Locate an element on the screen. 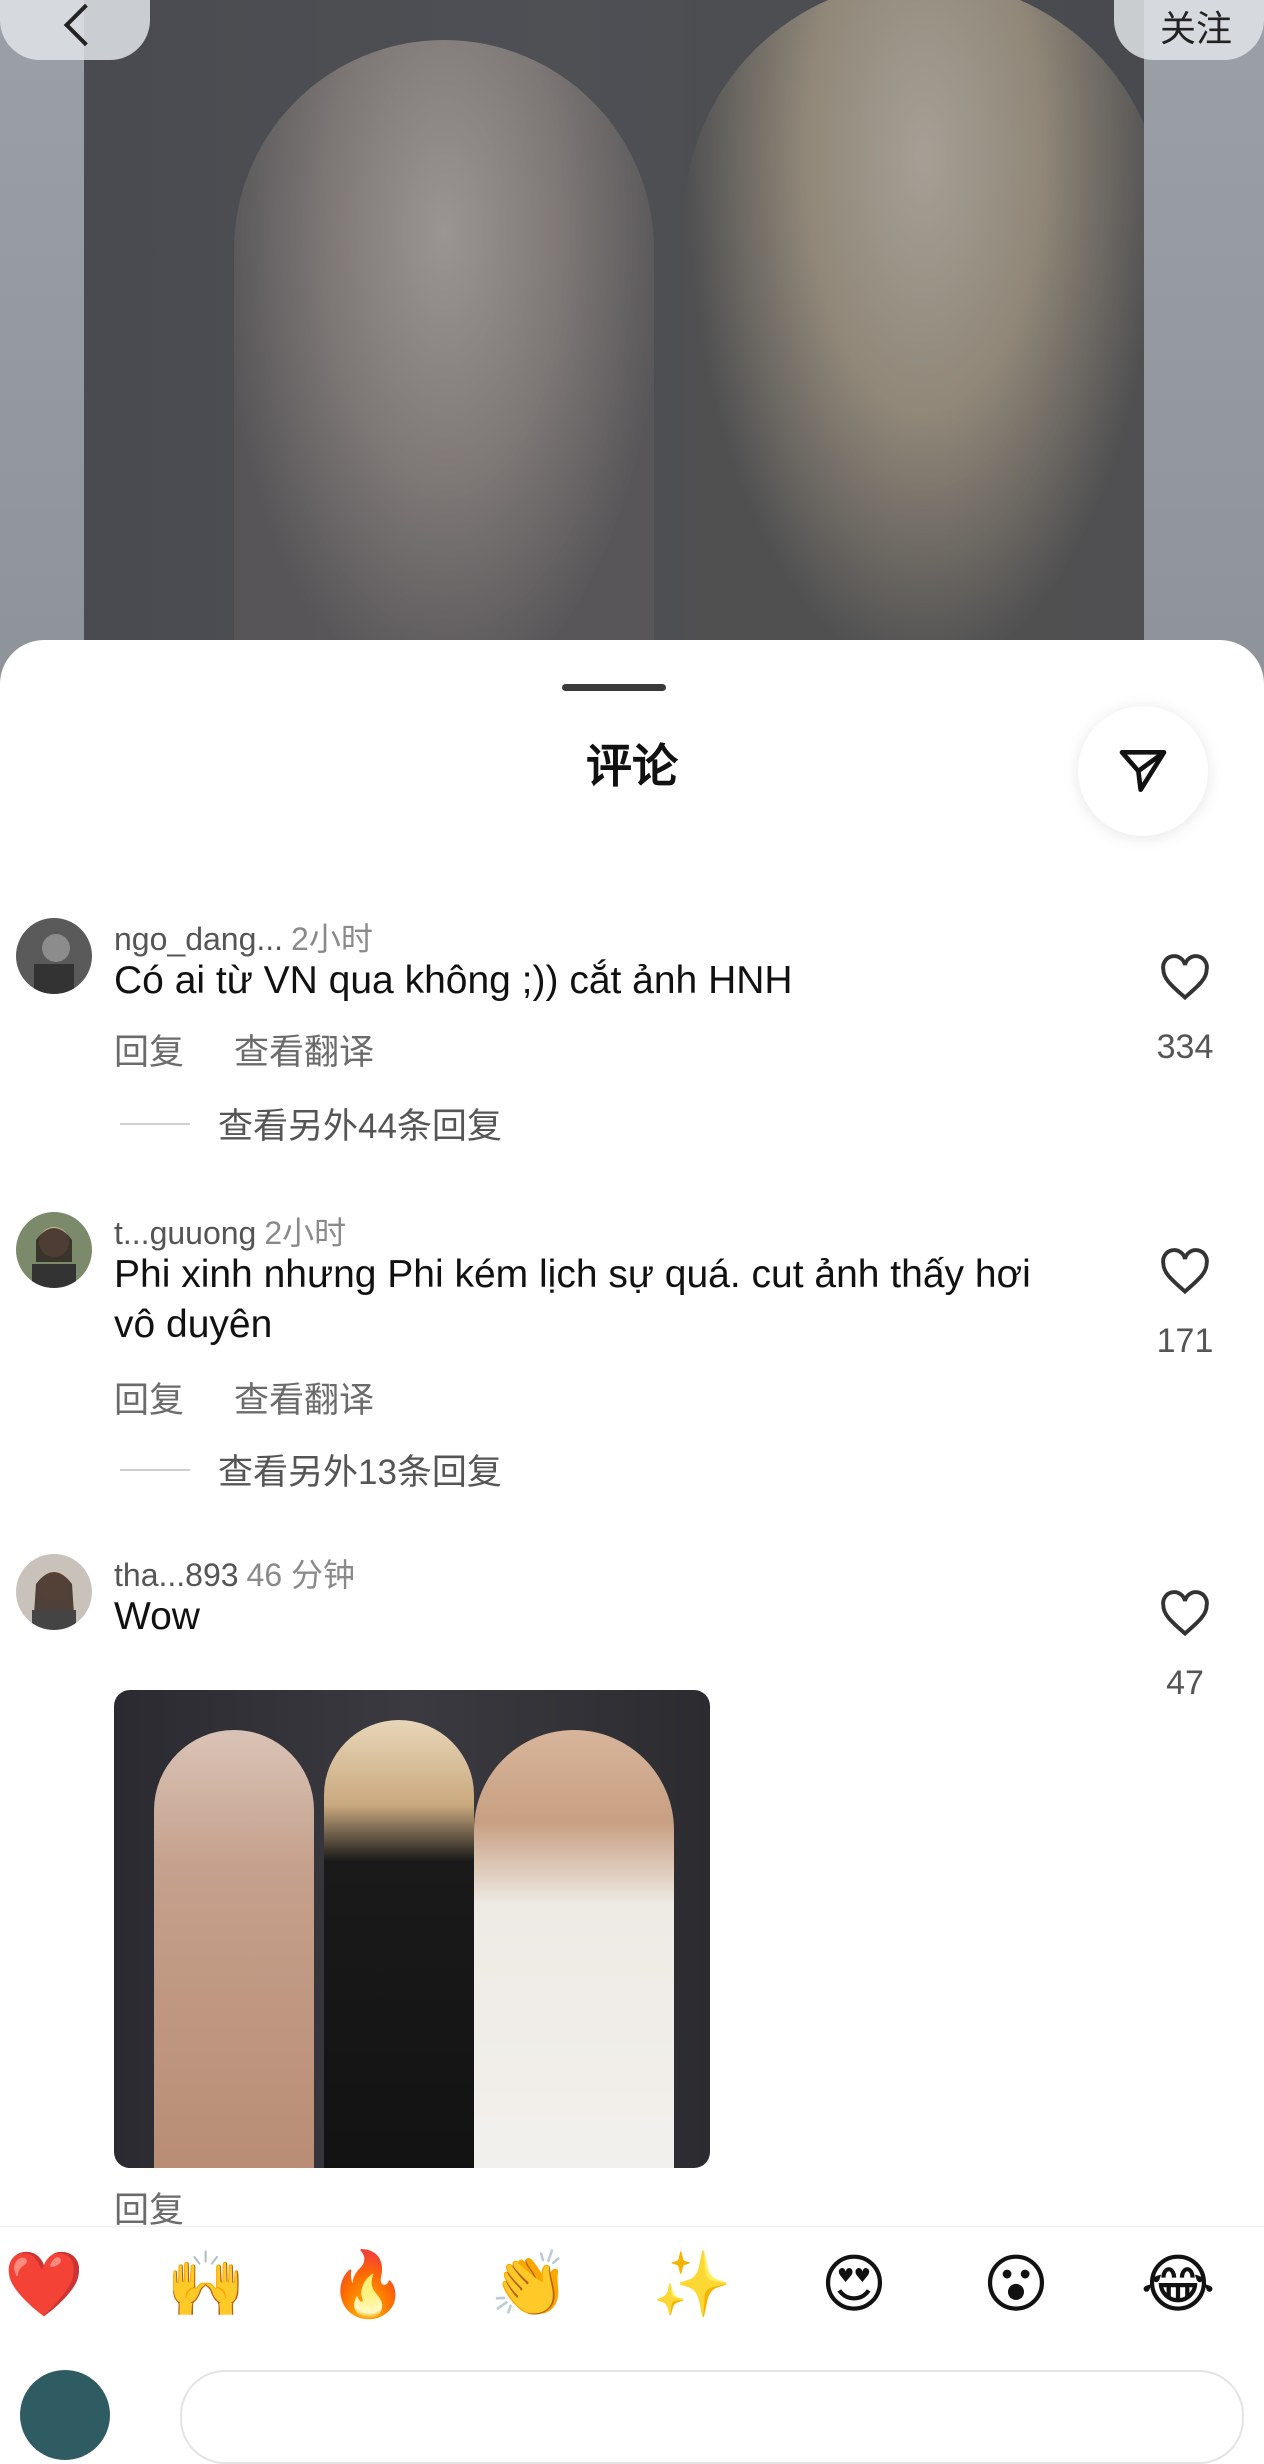 The width and height of the screenshot is (1264, 2464). share-button is located at coordinates (1143, 771).